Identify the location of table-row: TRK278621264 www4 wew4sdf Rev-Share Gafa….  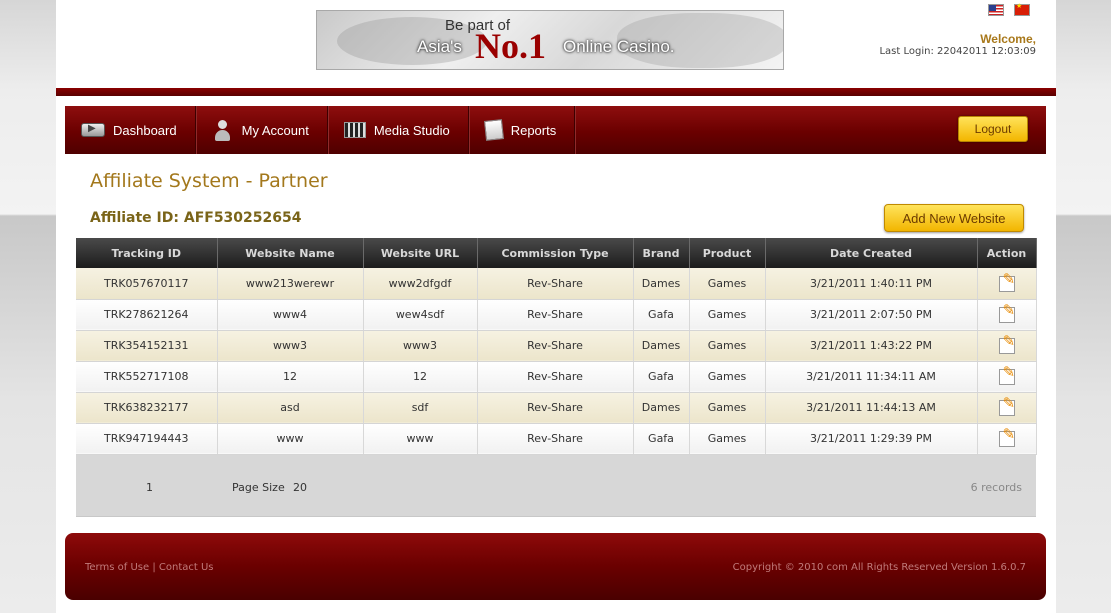
(556, 315).